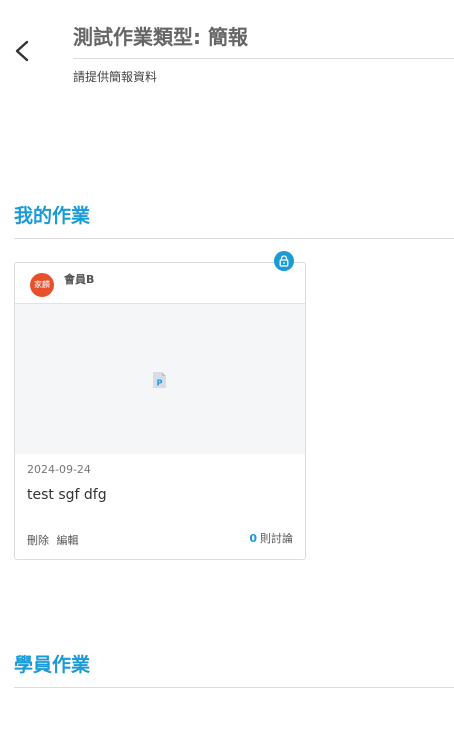 The image size is (454, 737). Describe the element at coordinates (59, 469) in the screenshot. I see `card-date: 2024-09-24` at that location.